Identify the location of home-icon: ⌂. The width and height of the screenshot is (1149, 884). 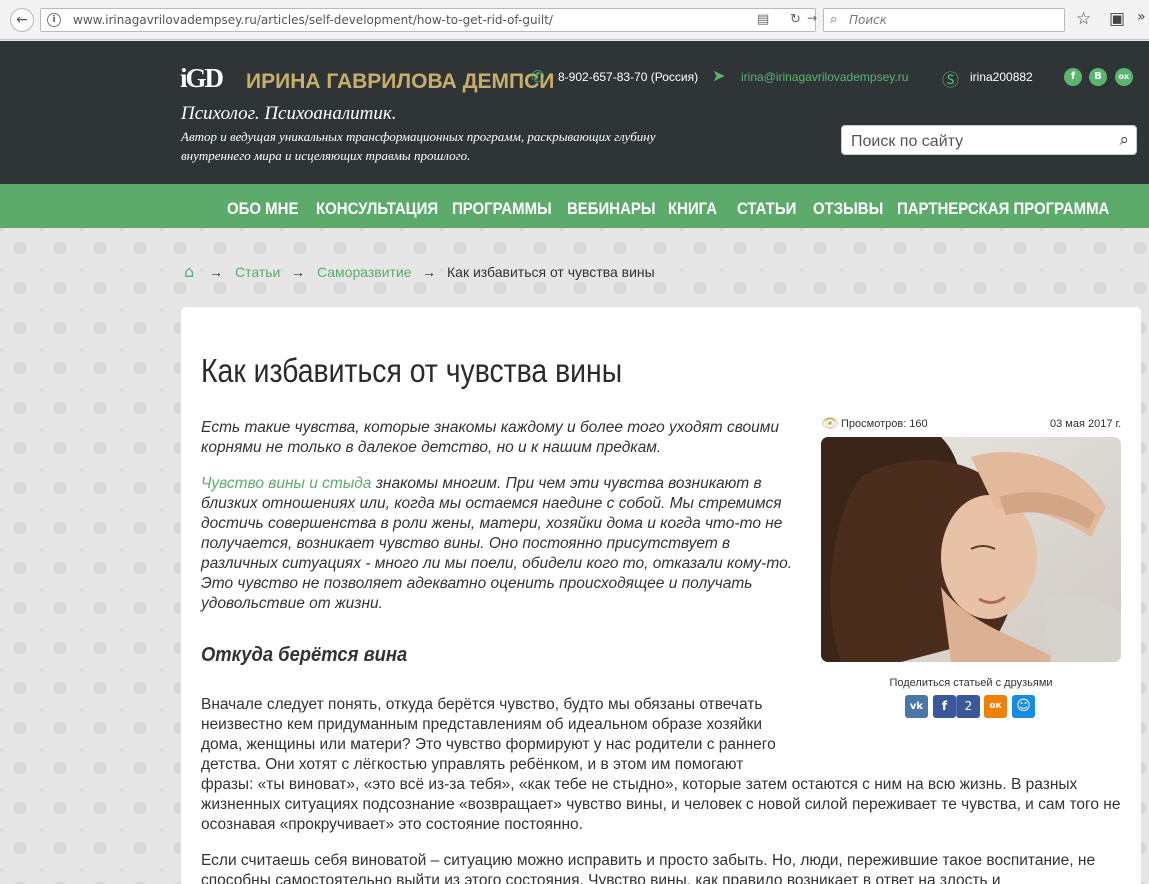
(189, 271).